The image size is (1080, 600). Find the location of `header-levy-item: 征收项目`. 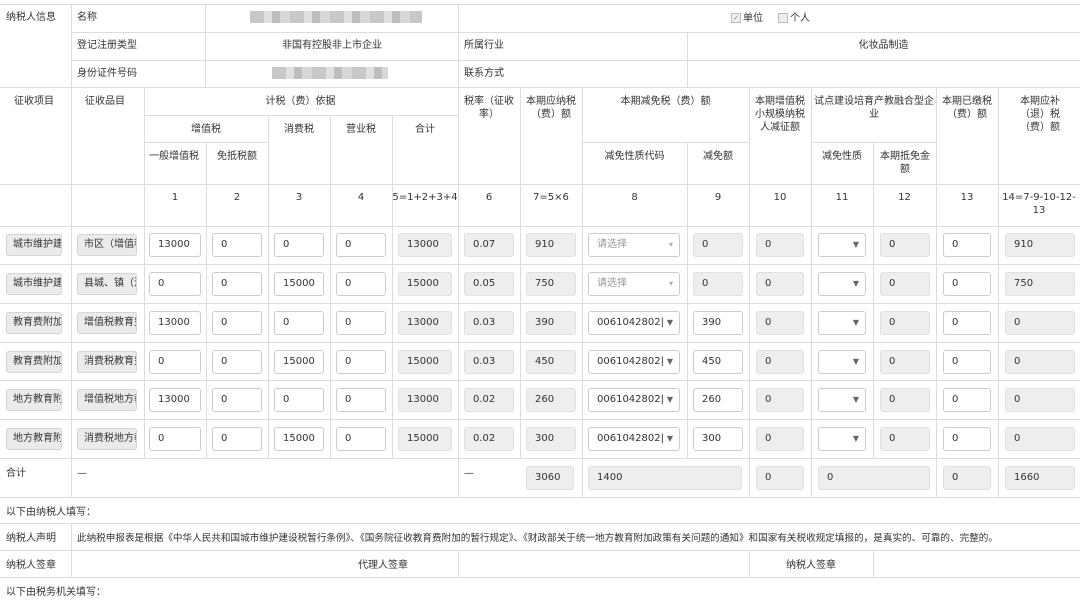

header-levy-item: 征收项目 is located at coordinates (34, 101).